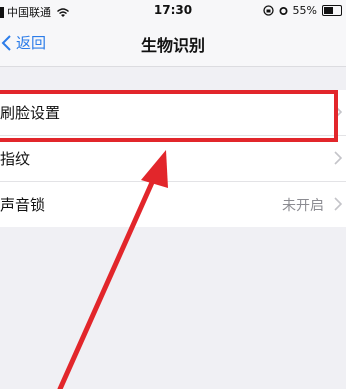 The width and height of the screenshot is (346, 389). What do you see at coordinates (303, 206) in the screenshot?
I see `list-item-value: 未开启` at bounding box center [303, 206].